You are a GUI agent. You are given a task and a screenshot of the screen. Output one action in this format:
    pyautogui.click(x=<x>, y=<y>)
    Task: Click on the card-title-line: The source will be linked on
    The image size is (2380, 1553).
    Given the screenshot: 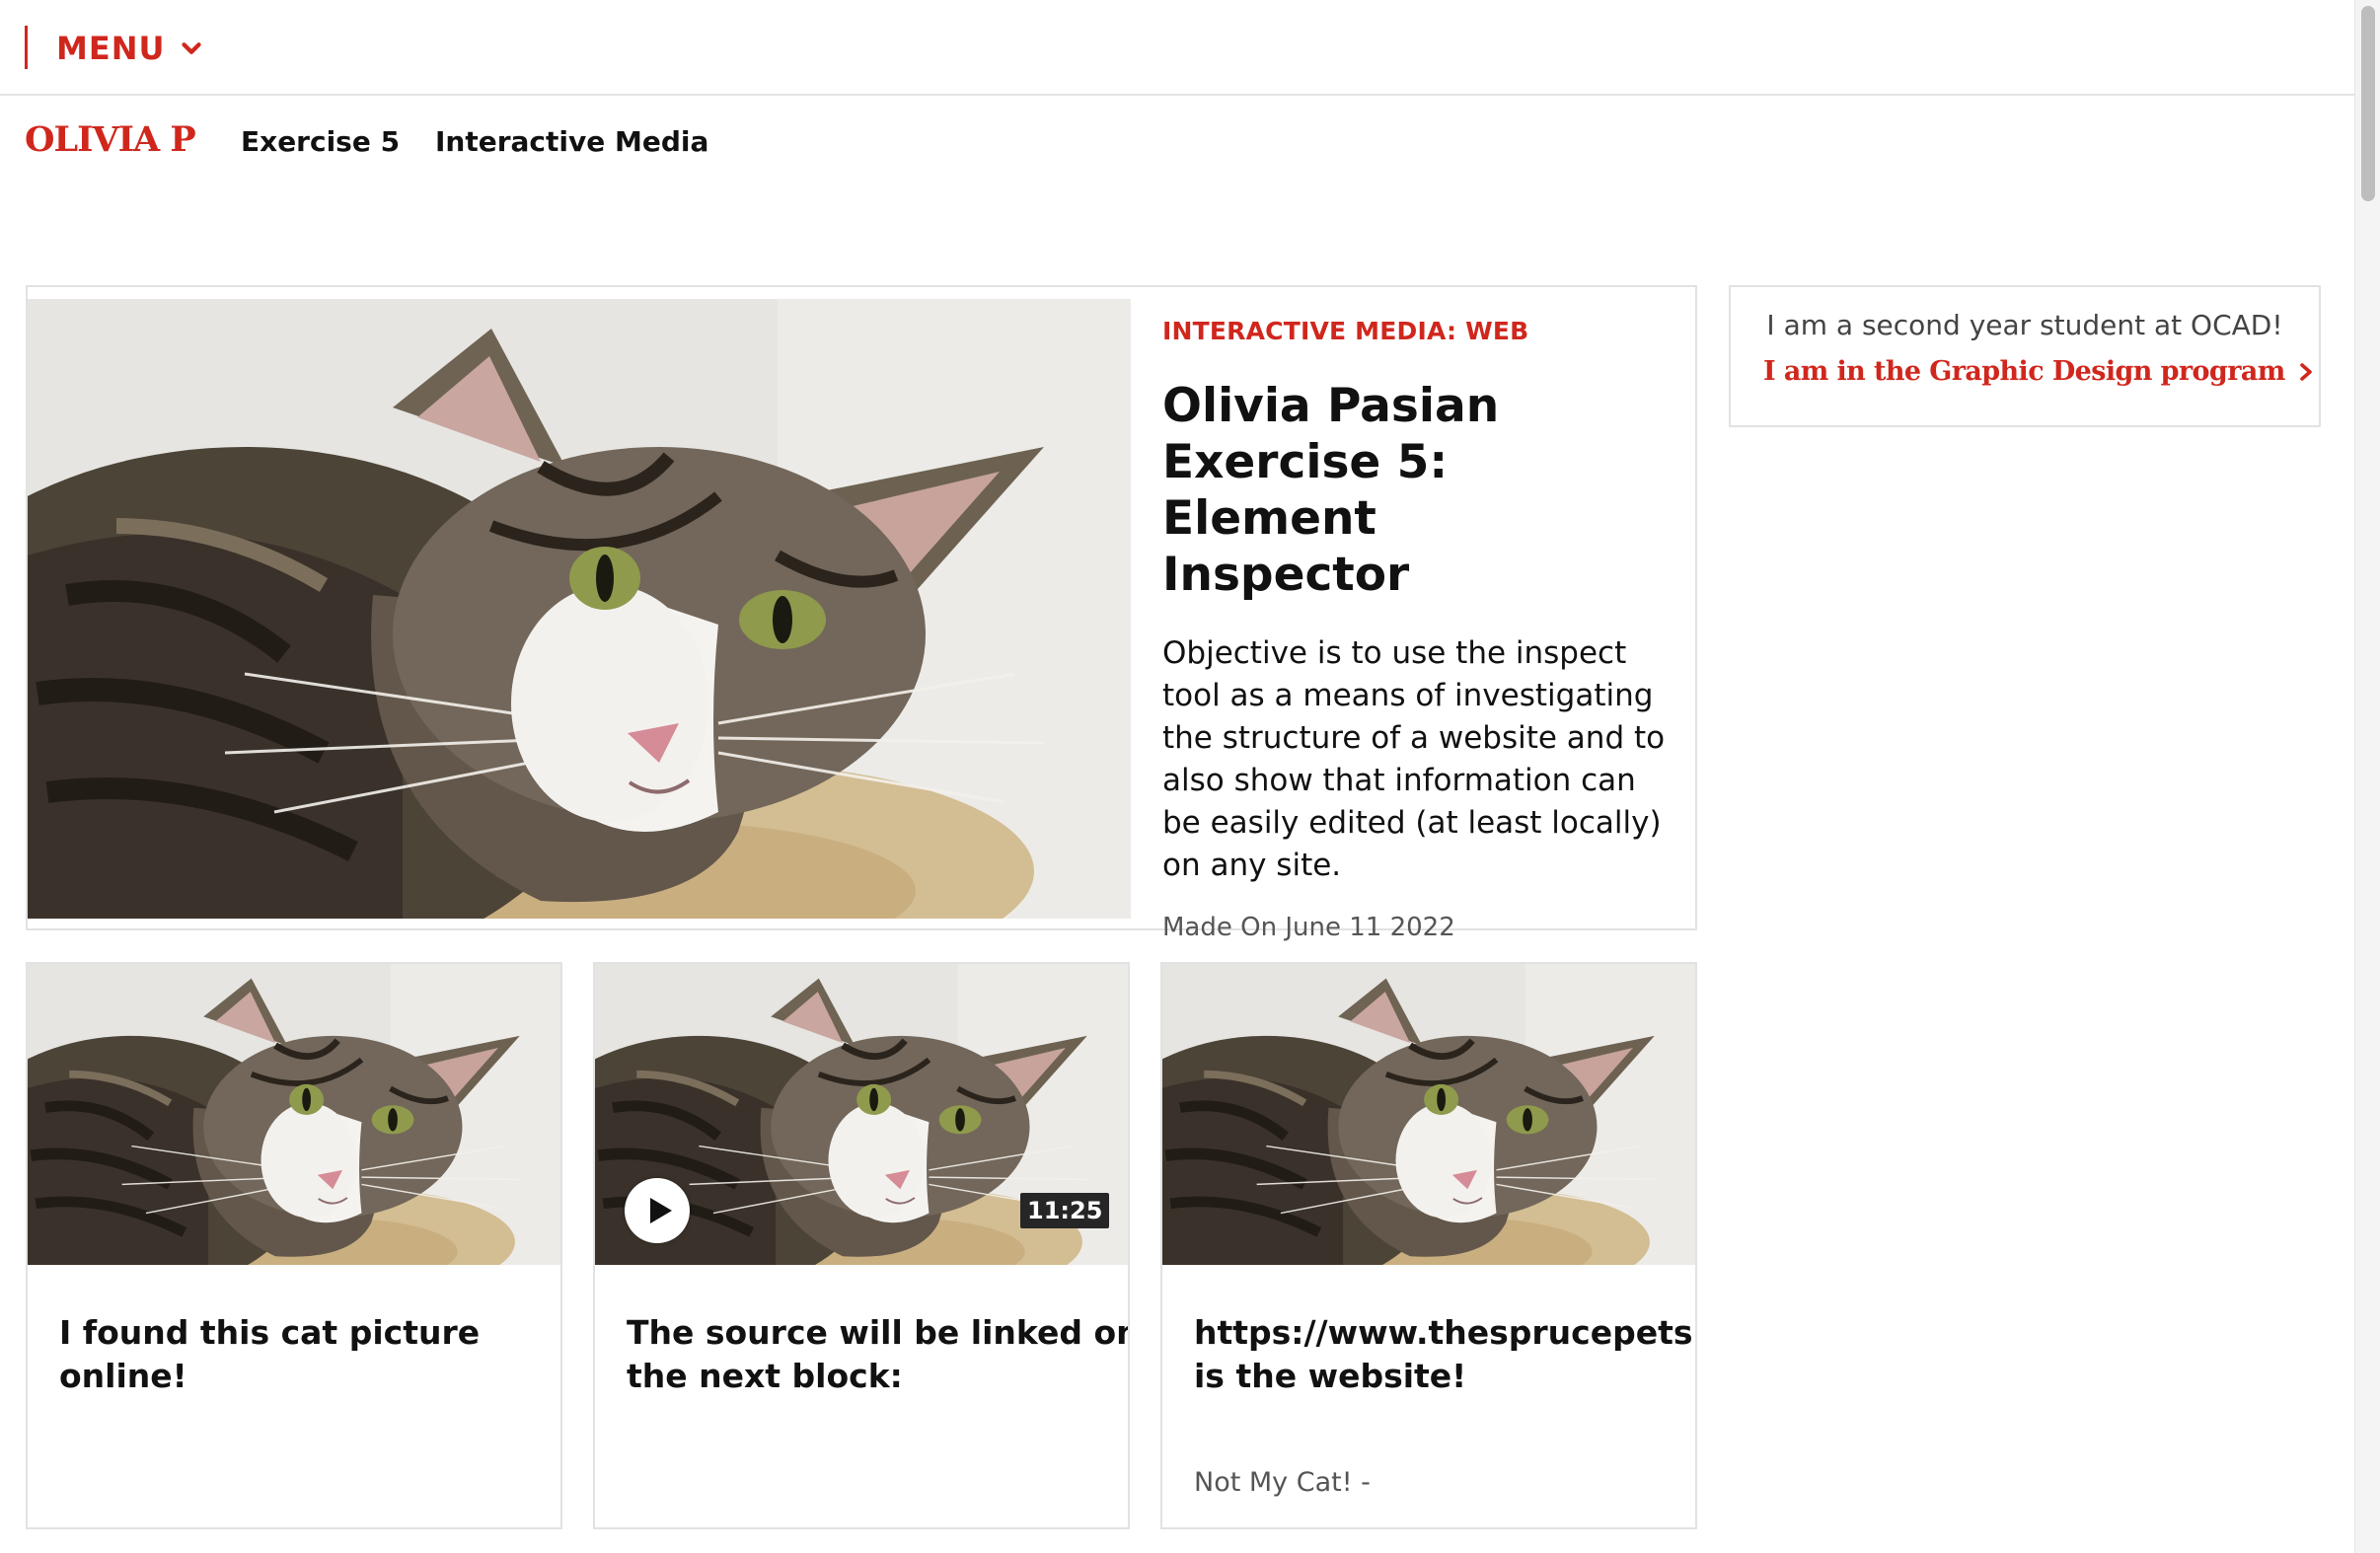 What is the action you would take?
    pyautogui.click(x=878, y=1333)
    